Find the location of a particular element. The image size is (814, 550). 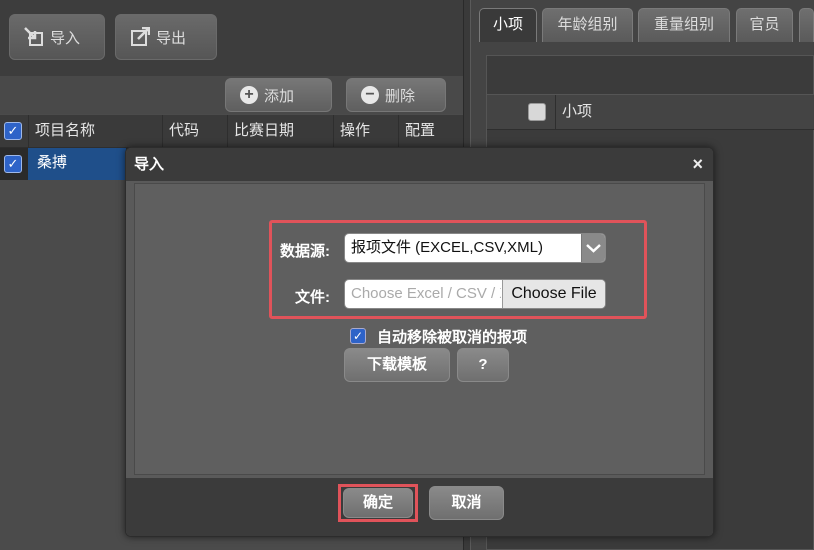

add-label: 添加 is located at coordinates (279, 96).